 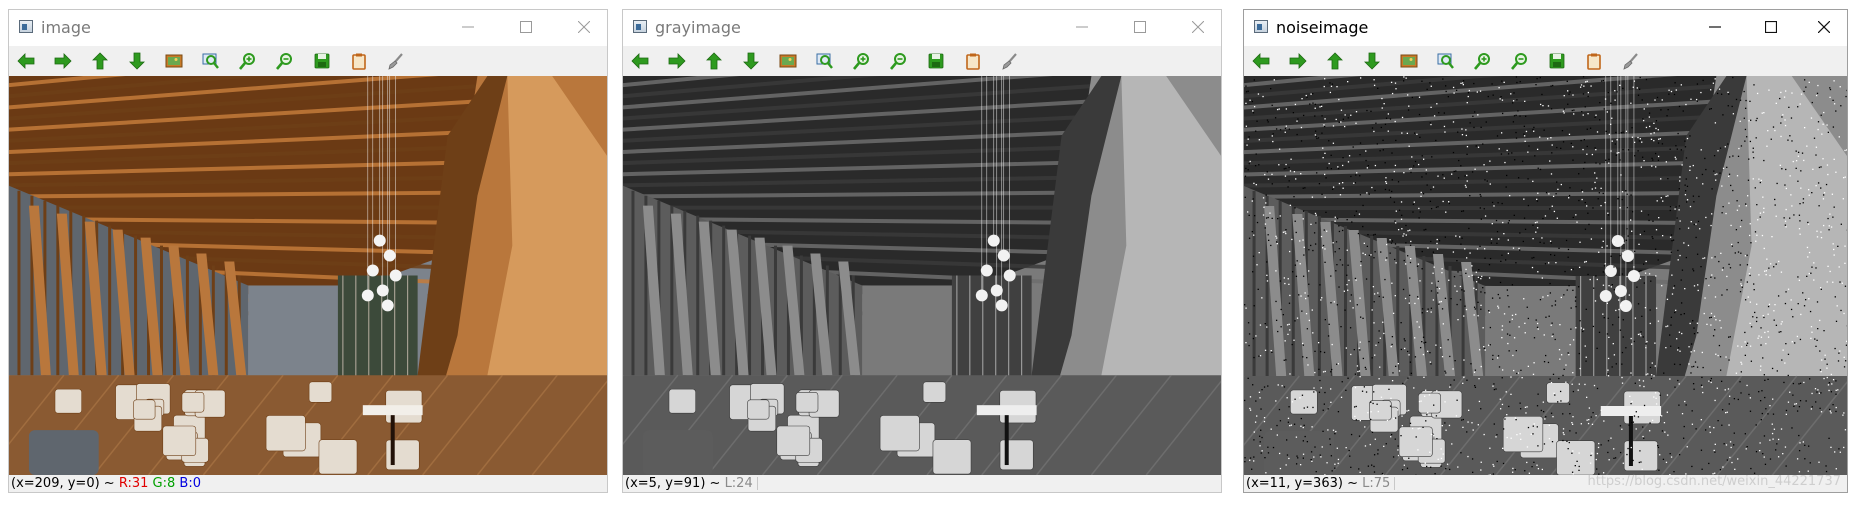 I want to click on status-coords: (x=209, y=0) ~, so click(x=65, y=483).